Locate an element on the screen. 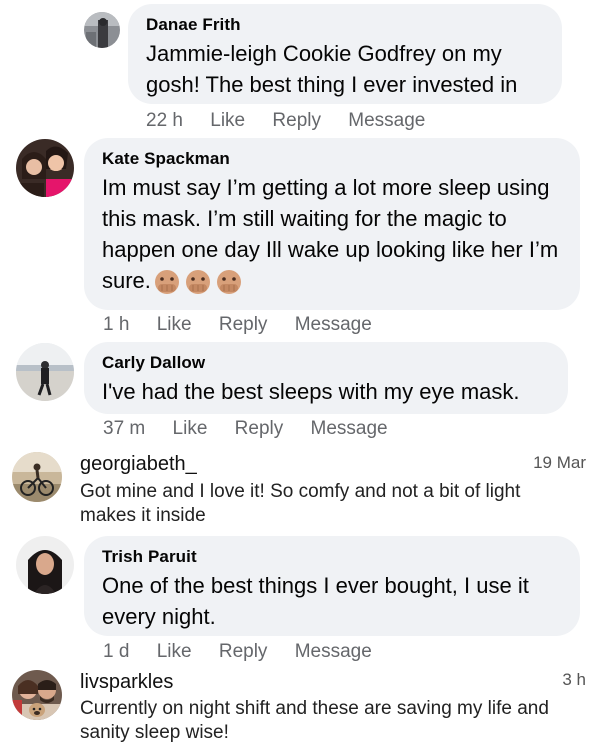 This screenshot has width=600, height=750. comment-actions: 37 m Like Reply Message is located at coordinates (256, 429).